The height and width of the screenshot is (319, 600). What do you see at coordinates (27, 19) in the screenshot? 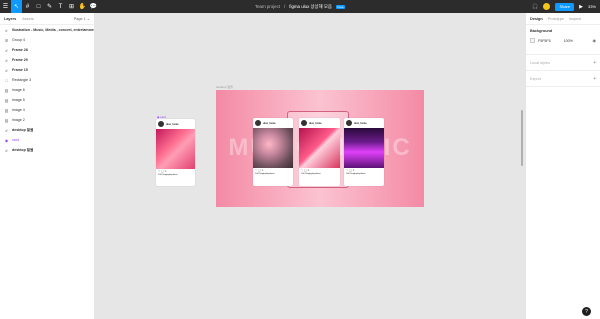
I see `tab-assets: Assets` at bounding box center [27, 19].